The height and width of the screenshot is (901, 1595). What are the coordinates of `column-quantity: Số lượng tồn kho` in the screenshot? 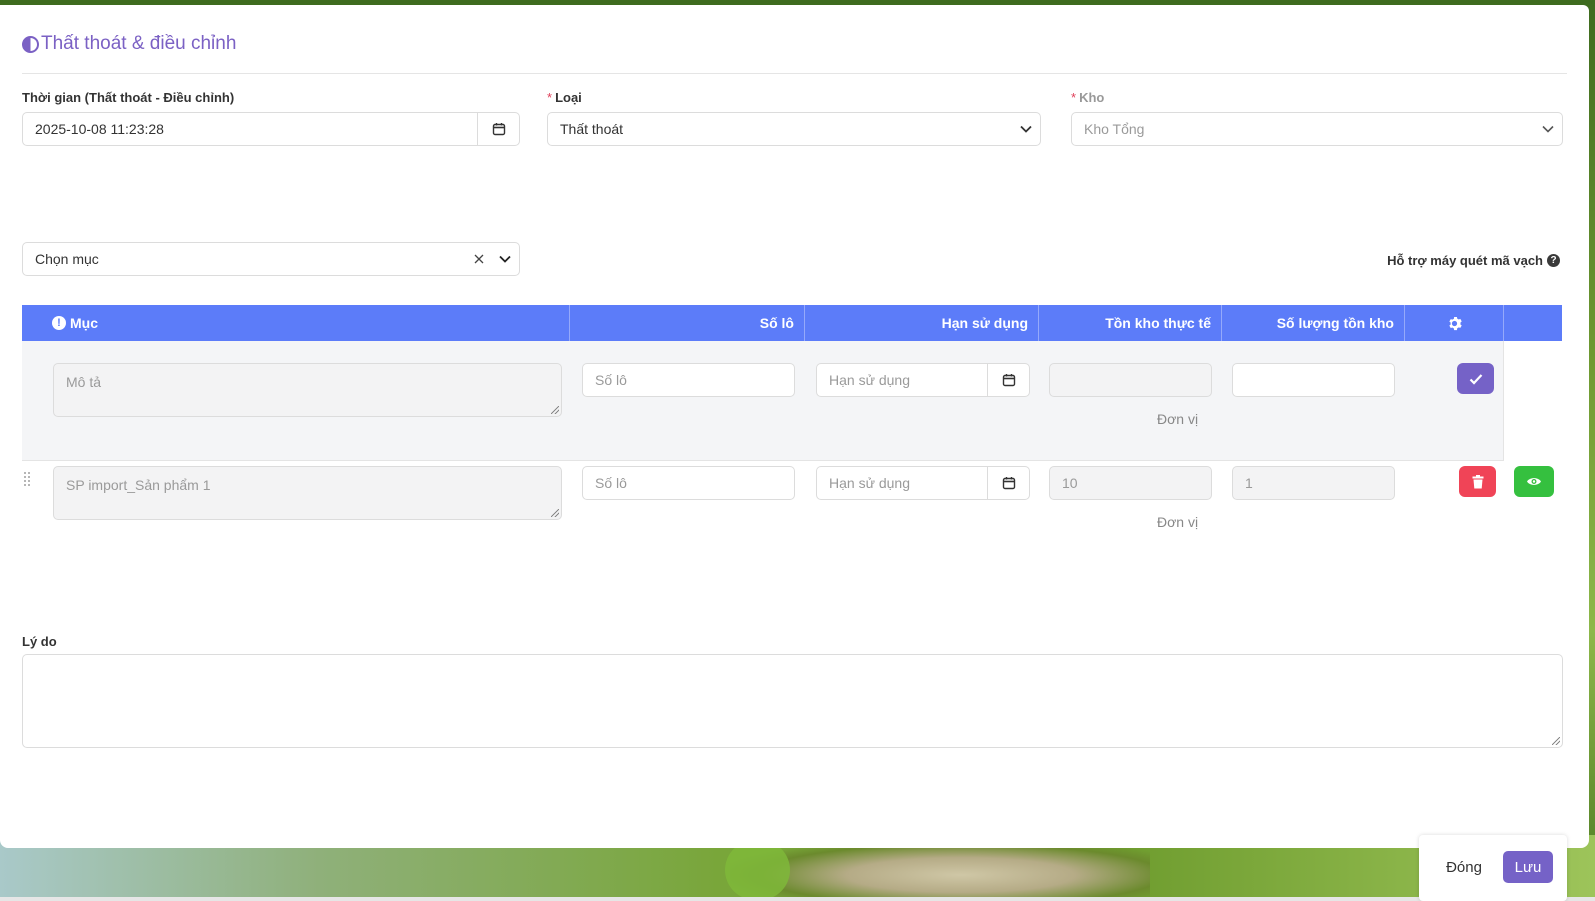 It's located at (1313, 323).